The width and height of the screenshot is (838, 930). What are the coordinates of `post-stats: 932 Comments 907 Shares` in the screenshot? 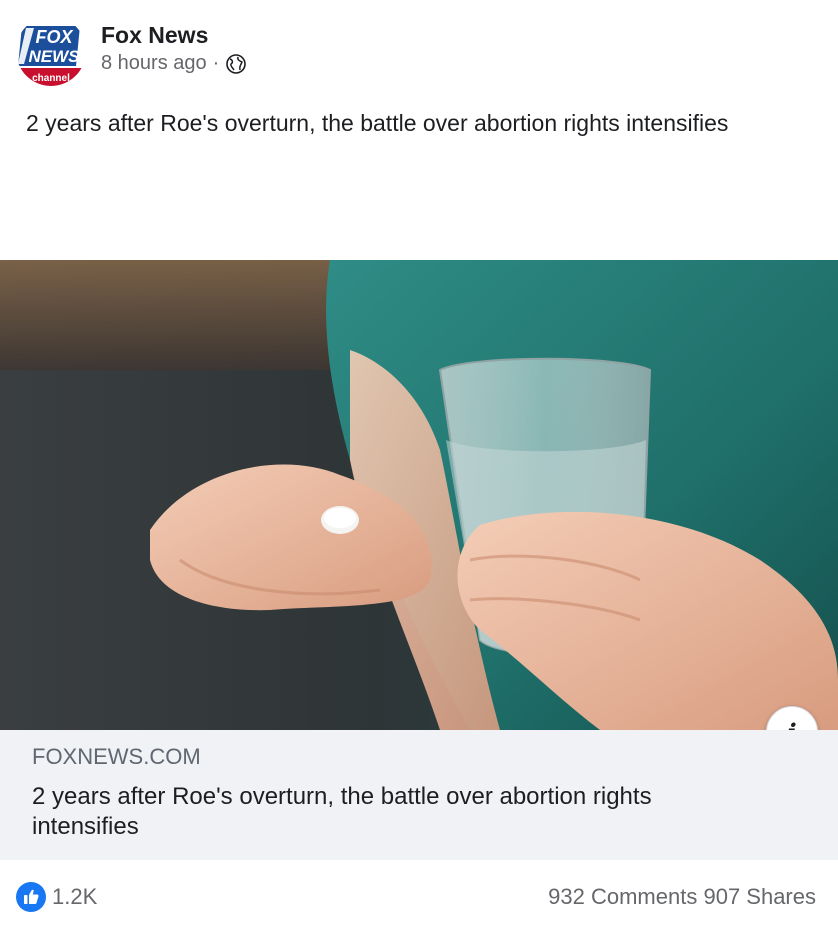 It's located at (682, 897).